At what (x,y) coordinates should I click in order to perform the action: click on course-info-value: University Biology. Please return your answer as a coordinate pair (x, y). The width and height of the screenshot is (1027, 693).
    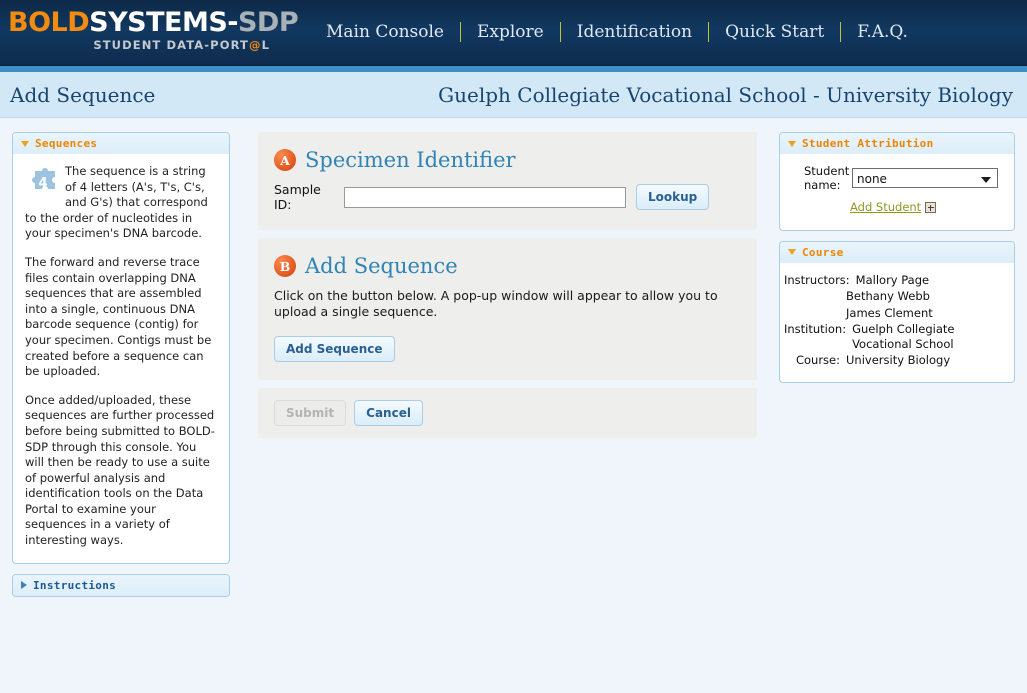
    Looking at the image, I should click on (898, 360).